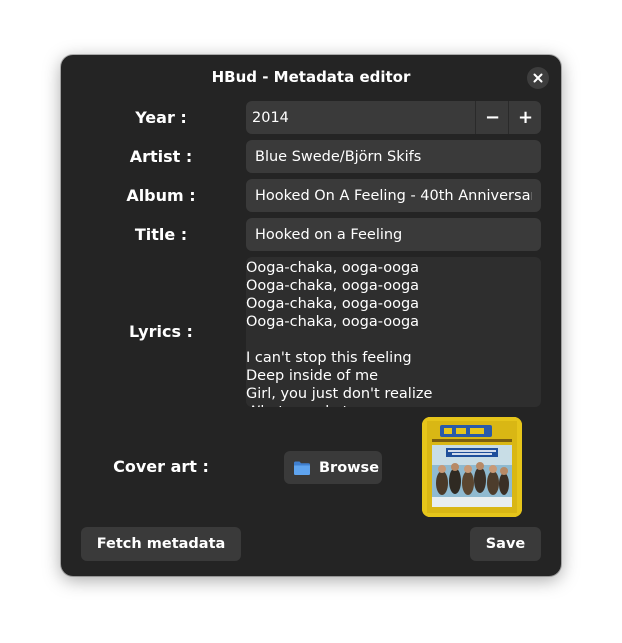 The width and height of the screenshot is (622, 643). I want to click on window-title: HBud - Metadata editor, so click(311, 77).